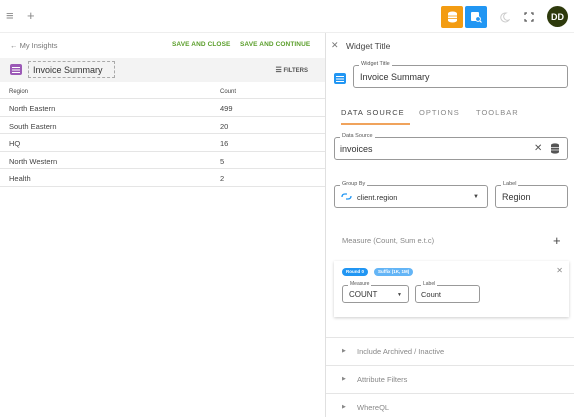 This screenshot has height=417, width=574. I want to click on section-whereql: ▶ WhereQL, so click(450, 405).